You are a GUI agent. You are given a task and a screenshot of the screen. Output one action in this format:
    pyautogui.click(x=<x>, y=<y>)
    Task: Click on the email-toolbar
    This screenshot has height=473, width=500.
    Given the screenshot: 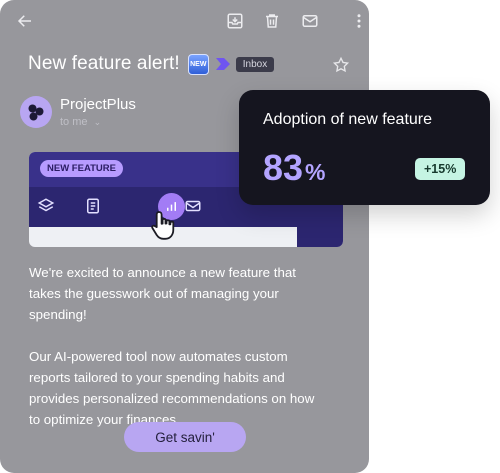 What is the action you would take?
    pyautogui.click(x=184, y=21)
    